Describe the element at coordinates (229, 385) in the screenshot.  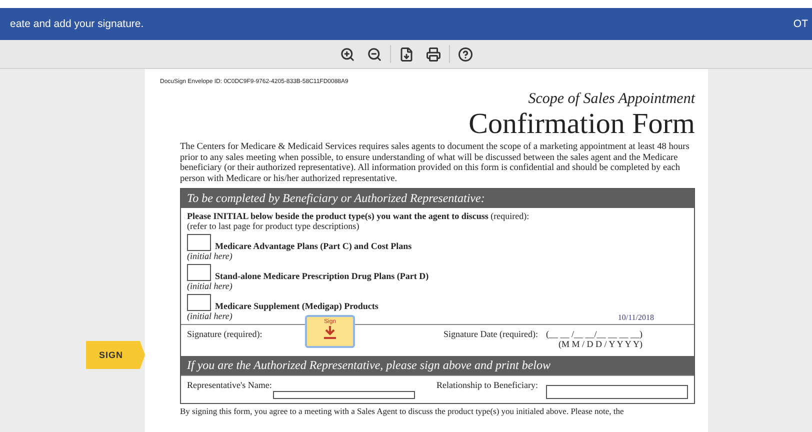
I see `rep-name-label: Representative's Name:` at that location.